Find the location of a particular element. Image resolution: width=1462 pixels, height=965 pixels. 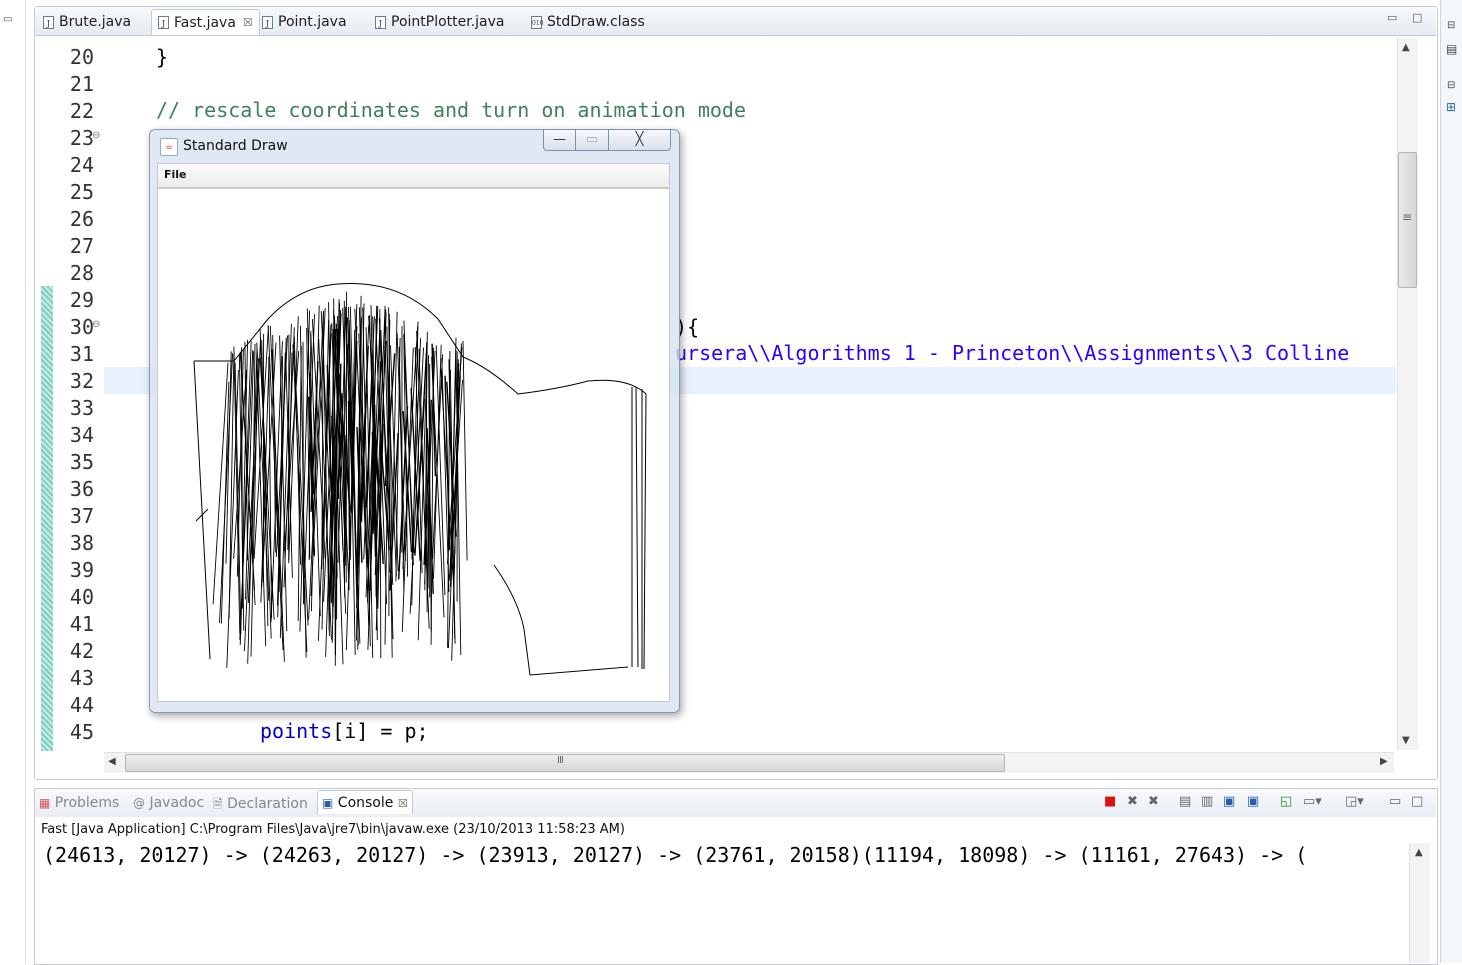

maximize-button: ▭ is located at coordinates (592, 140).